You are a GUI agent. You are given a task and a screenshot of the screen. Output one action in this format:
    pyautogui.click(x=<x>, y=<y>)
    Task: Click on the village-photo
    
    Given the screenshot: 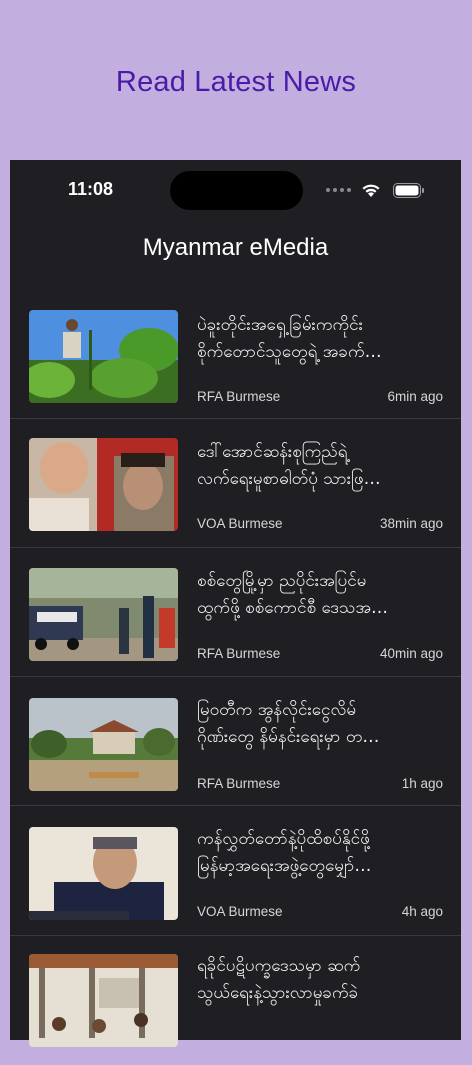 What is the action you would take?
    pyautogui.click(x=103, y=744)
    